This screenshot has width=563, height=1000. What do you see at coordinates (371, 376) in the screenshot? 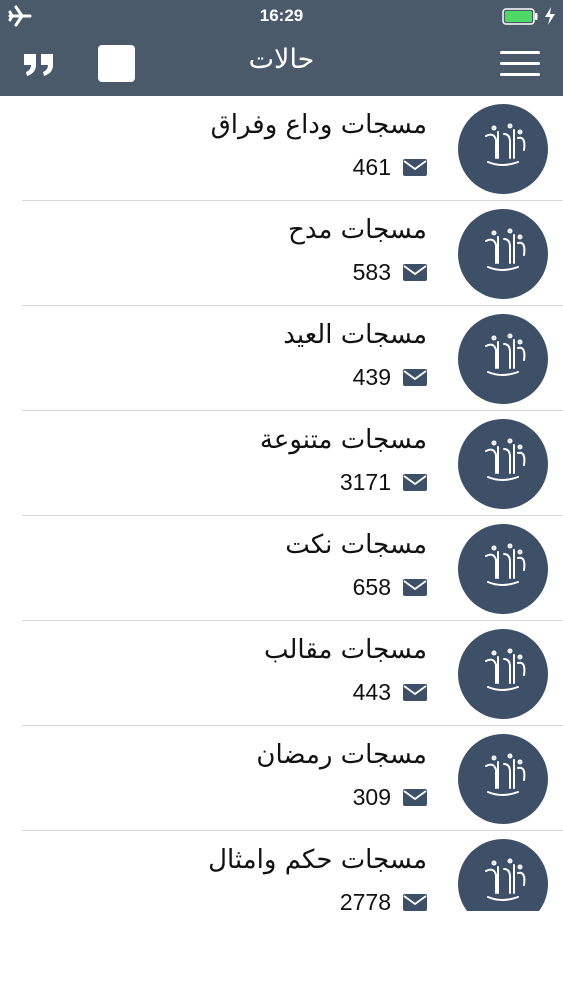
I see `message-count: 439` at bounding box center [371, 376].